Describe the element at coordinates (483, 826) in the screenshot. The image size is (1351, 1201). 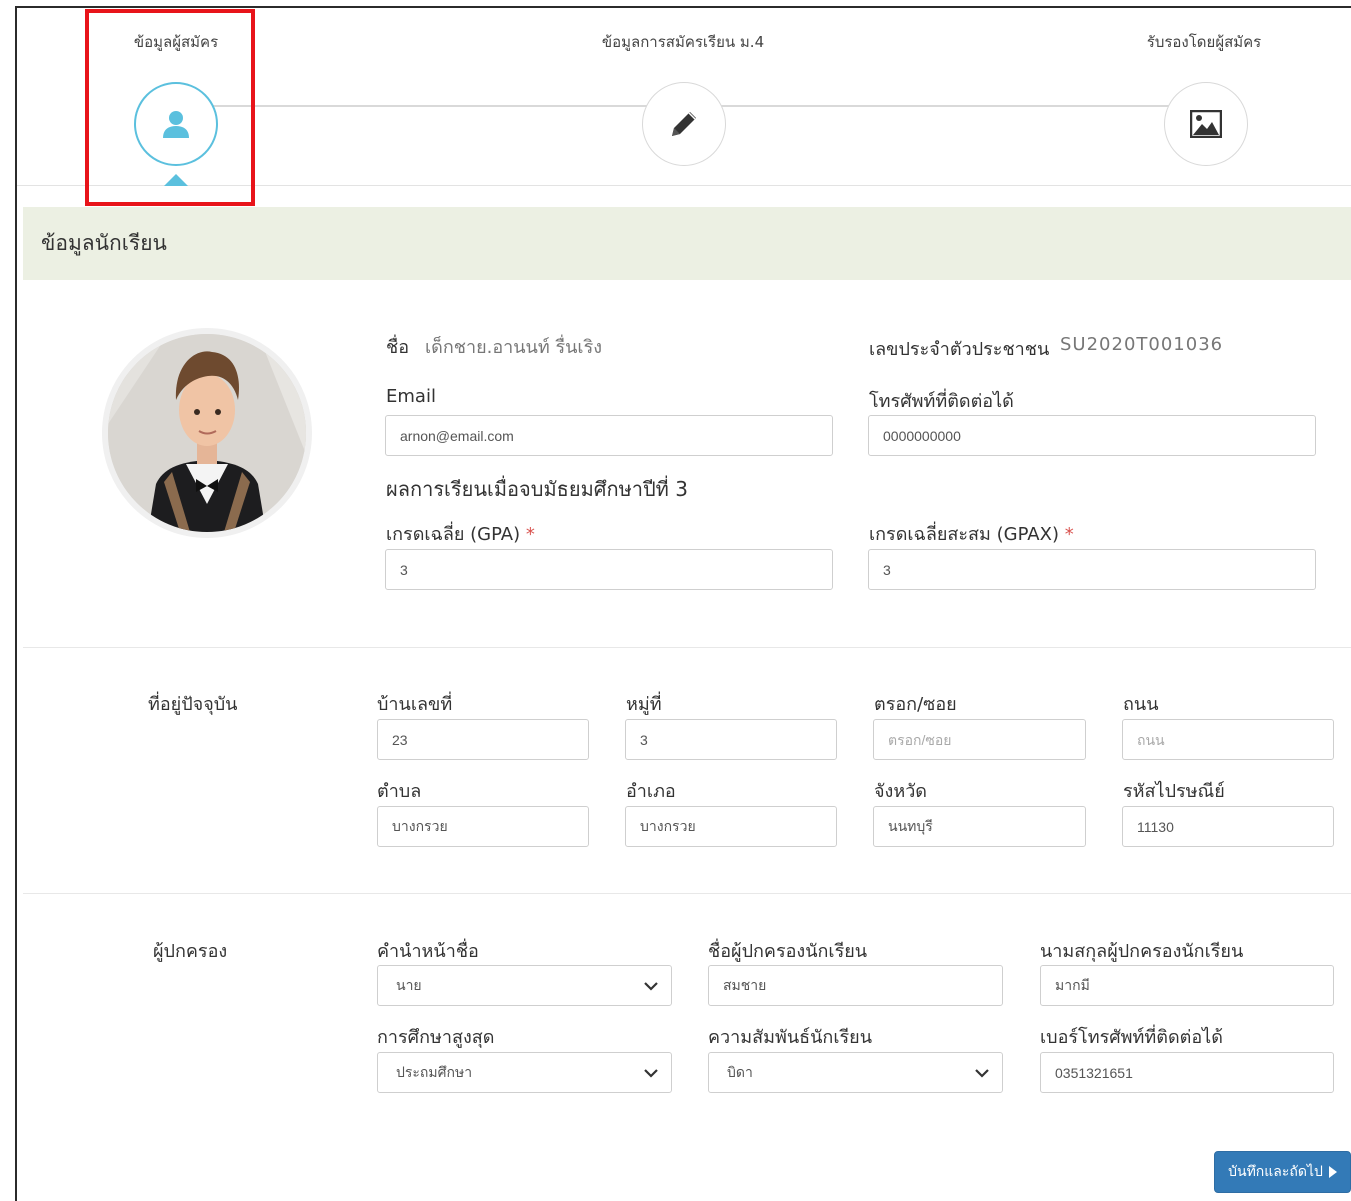
I see `subdistrict-field` at that location.